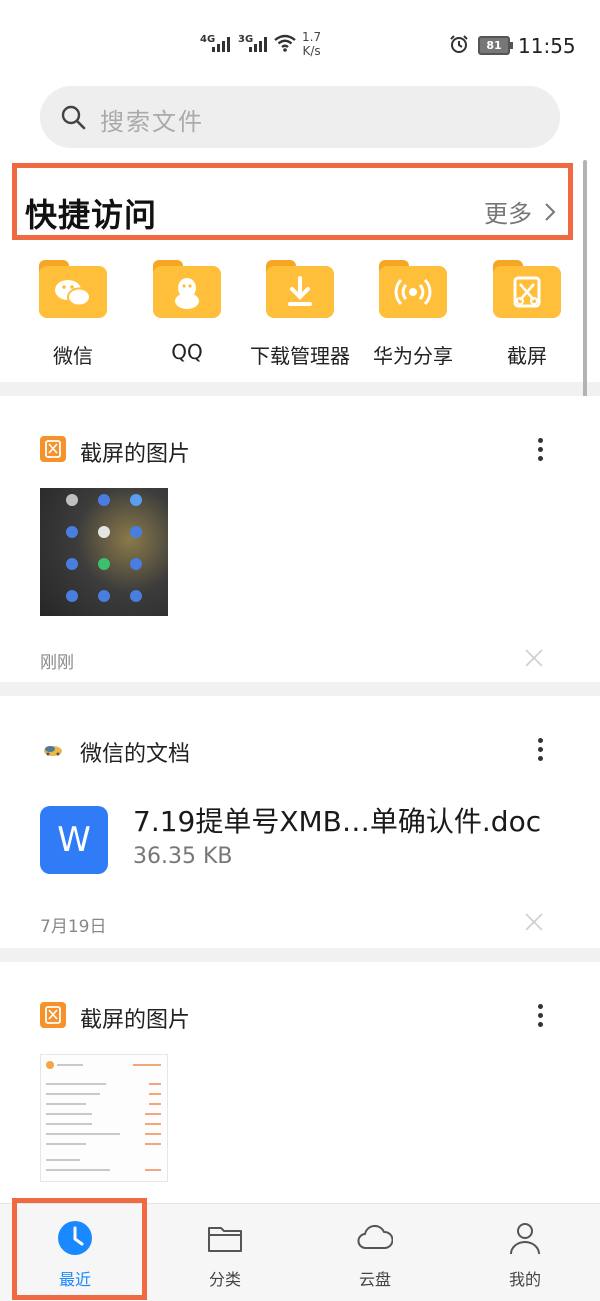  What do you see at coordinates (224, 1279) in the screenshot?
I see `nav-label: 分类` at bounding box center [224, 1279].